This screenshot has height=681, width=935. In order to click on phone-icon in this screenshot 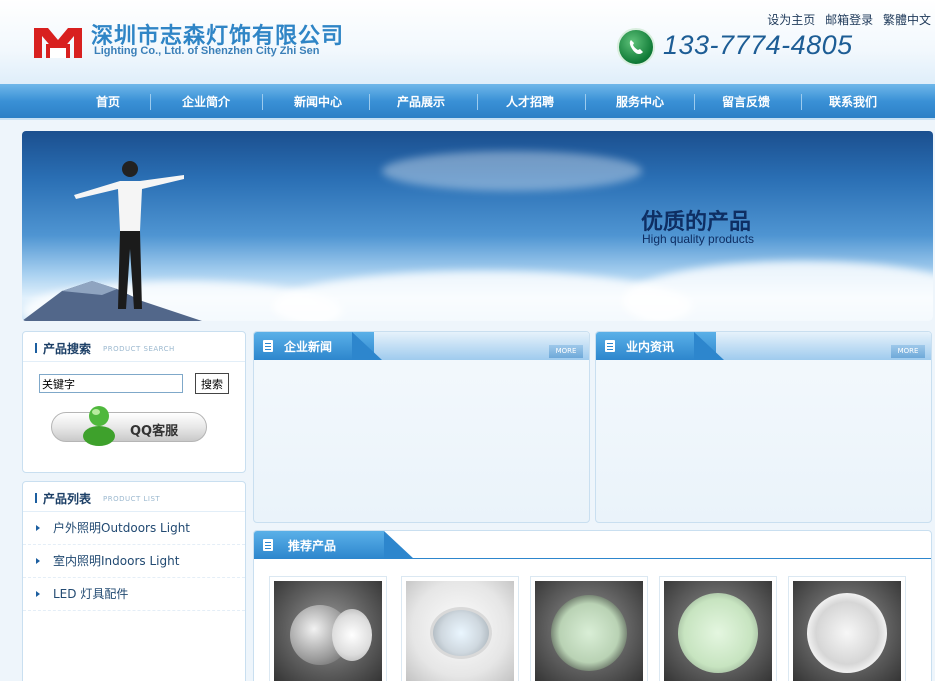, I will do `click(636, 47)`.